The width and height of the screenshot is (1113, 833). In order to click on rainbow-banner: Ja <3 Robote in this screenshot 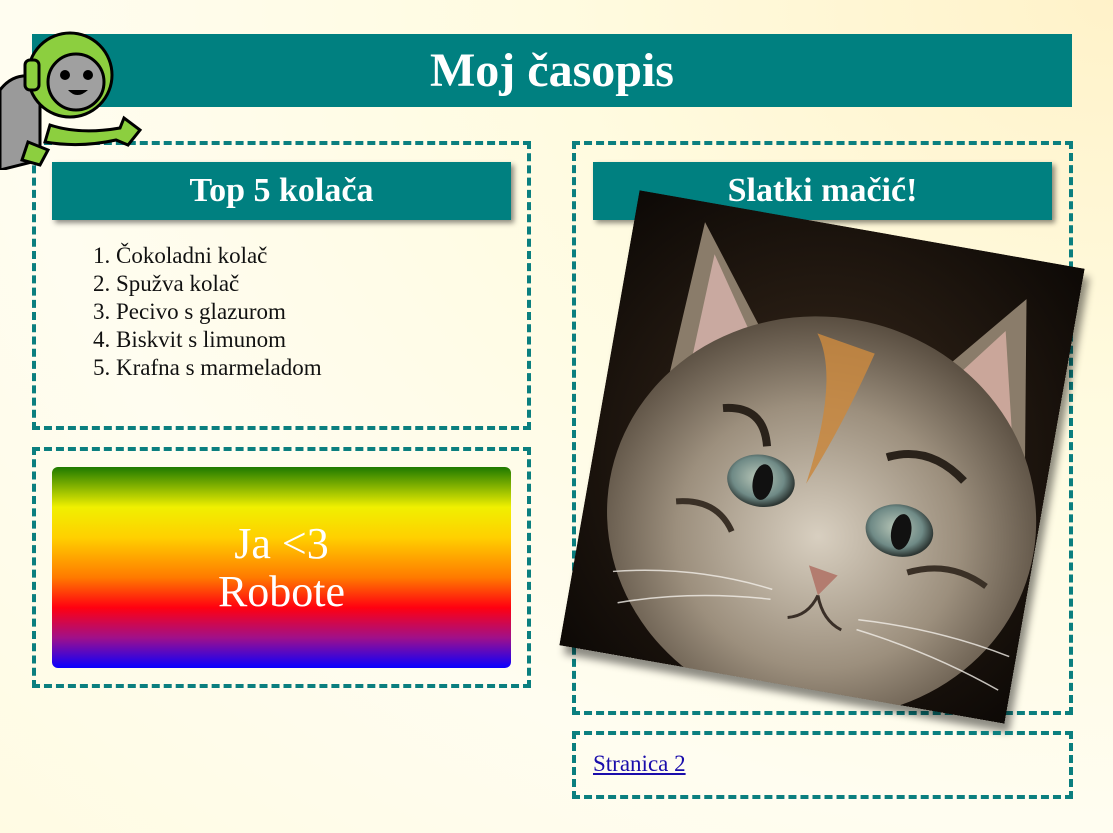, I will do `click(281, 567)`.